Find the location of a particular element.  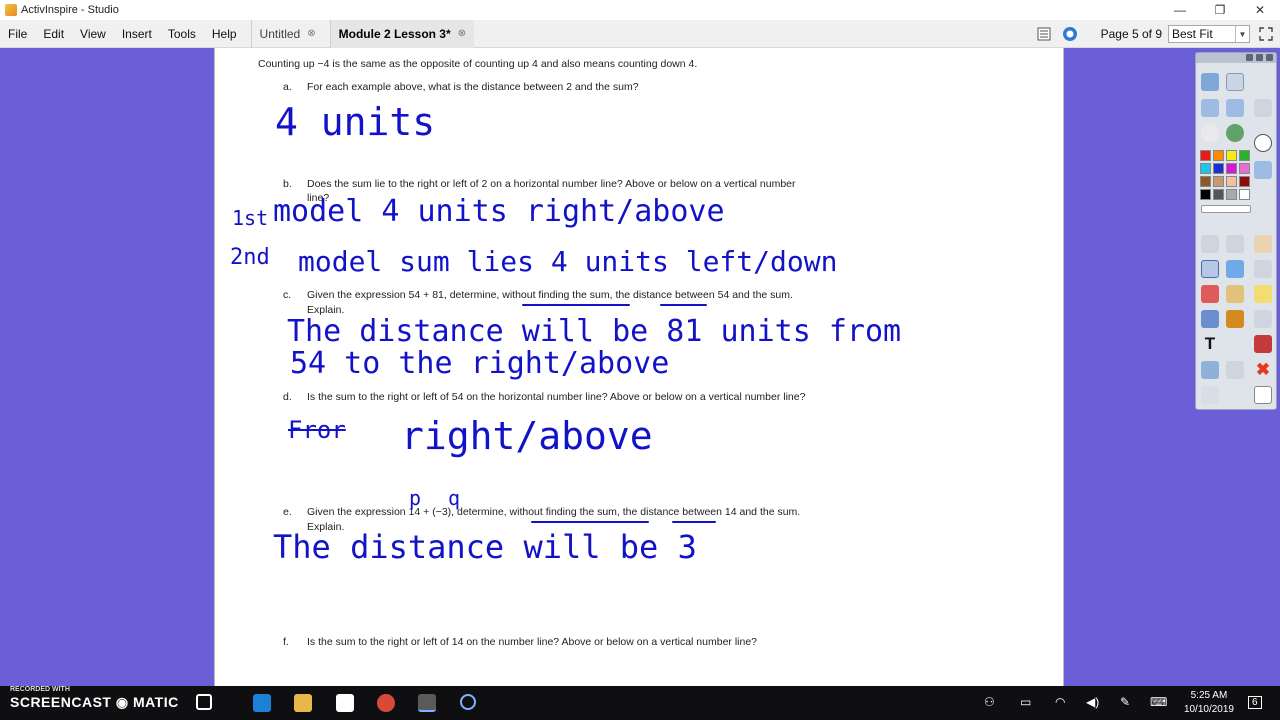

clock-icon is located at coordinates (1263, 143).